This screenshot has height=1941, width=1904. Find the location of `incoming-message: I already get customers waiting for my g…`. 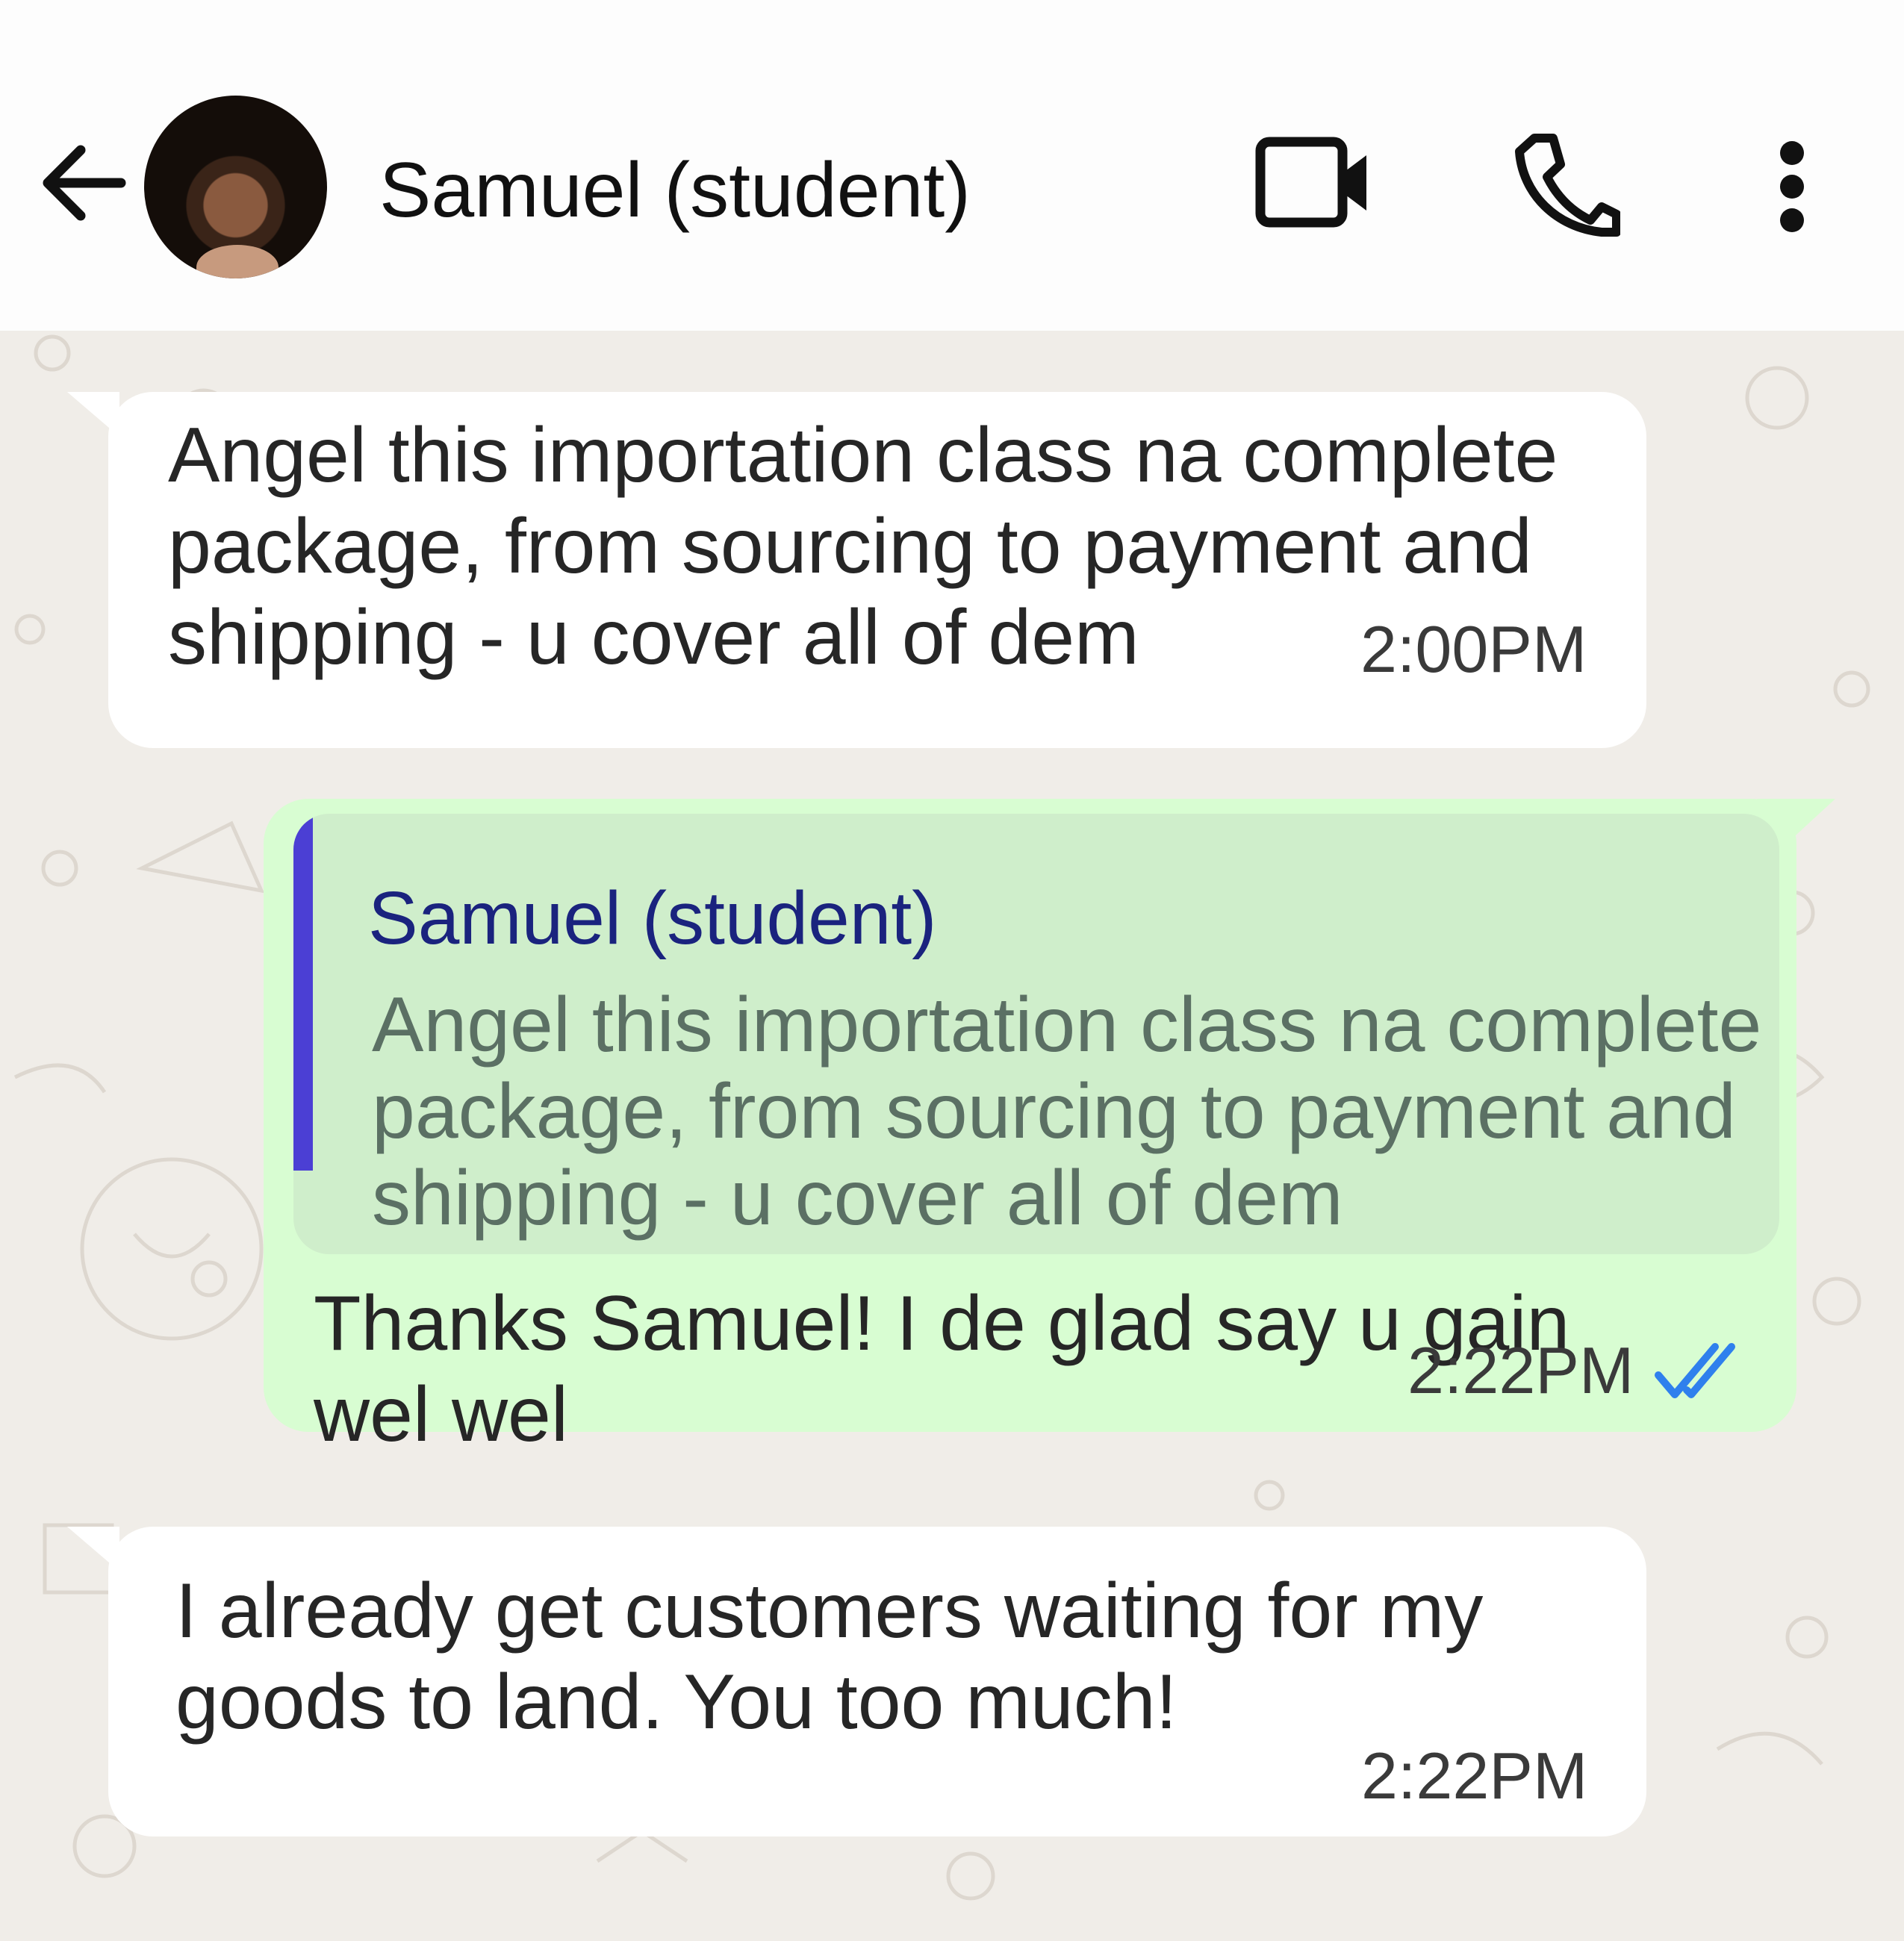

incoming-message: I already get customers waiting for my g… is located at coordinates (856, 1681).